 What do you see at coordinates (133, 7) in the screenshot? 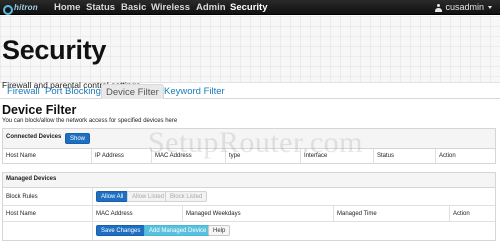
I see `nav-basic: Basic` at bounding box center [133, 7].